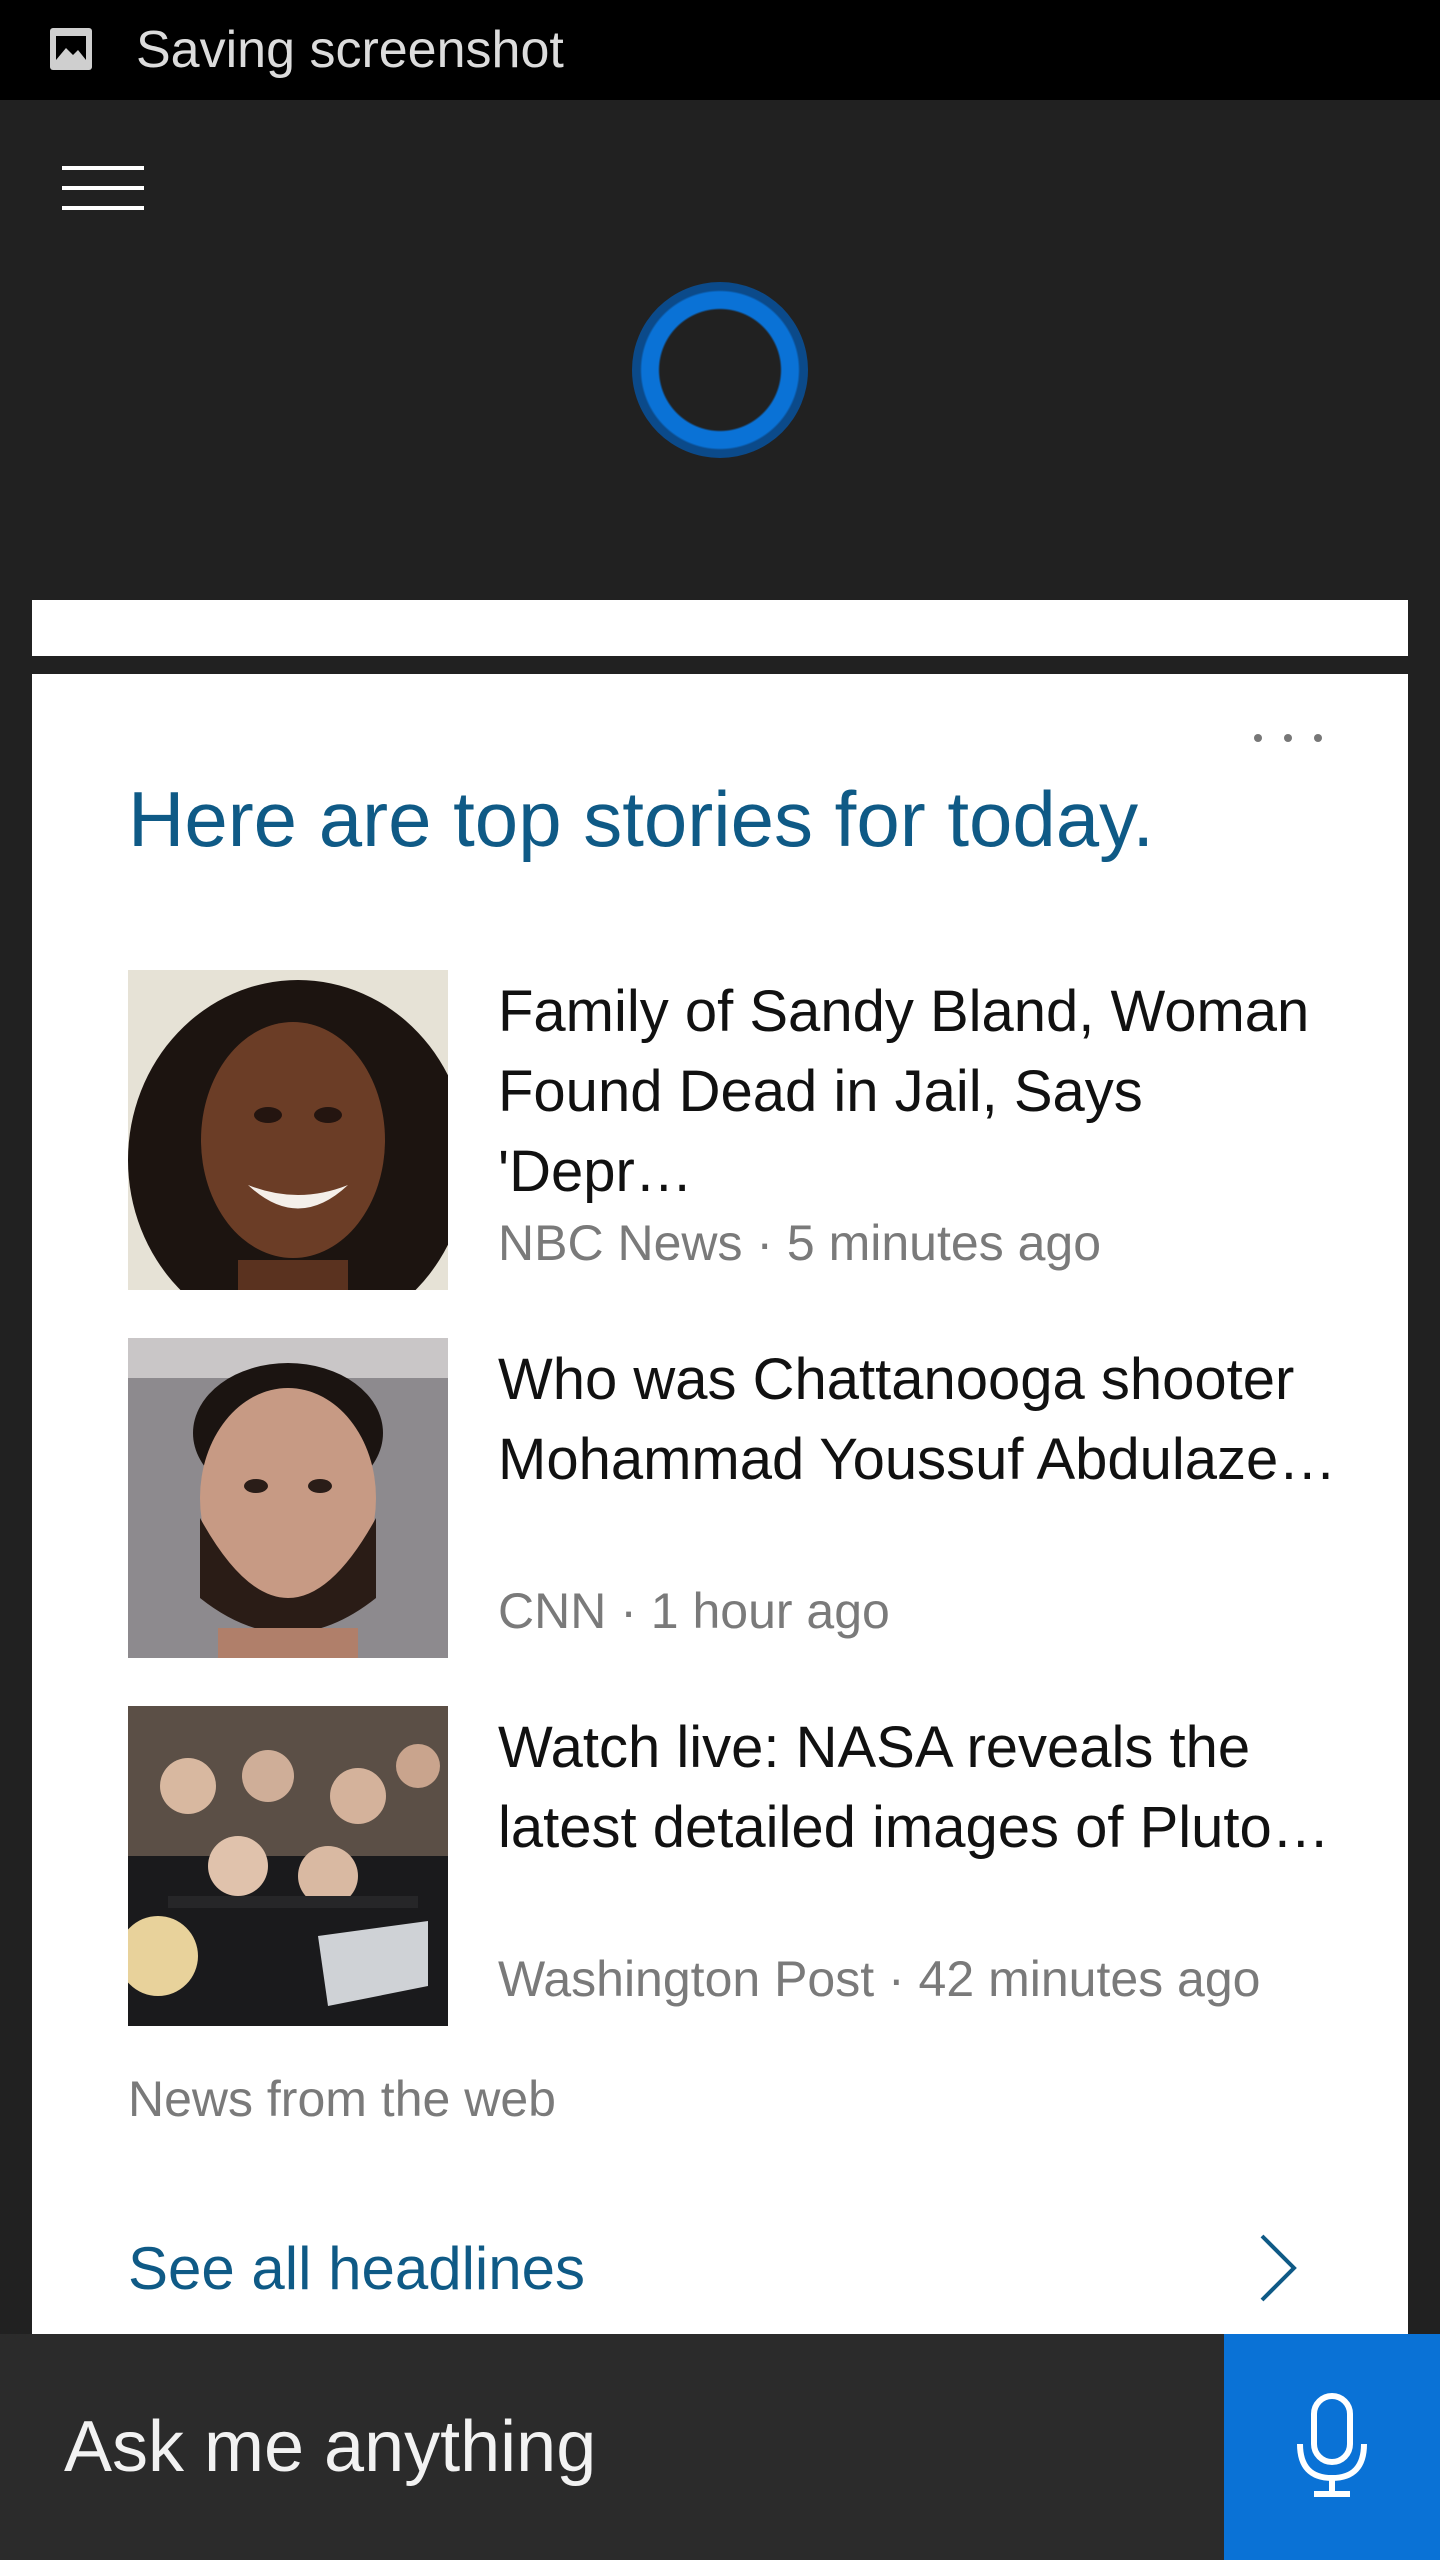 This screenshot has width=1440, height=2560. What do you see at coordinates (641, 819) in the screenshot?
I see `card-title: Here are top stories for today.` at bounding box center [641, 819].